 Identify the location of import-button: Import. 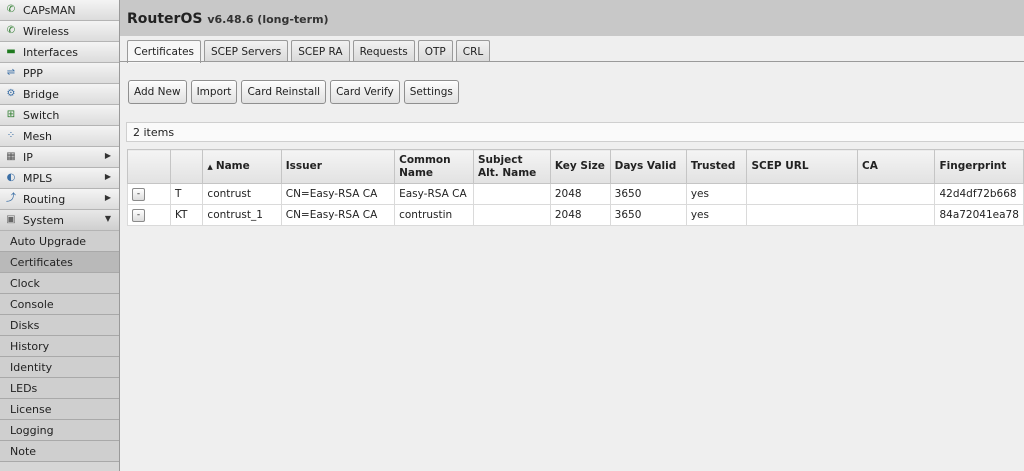
(214, 92).